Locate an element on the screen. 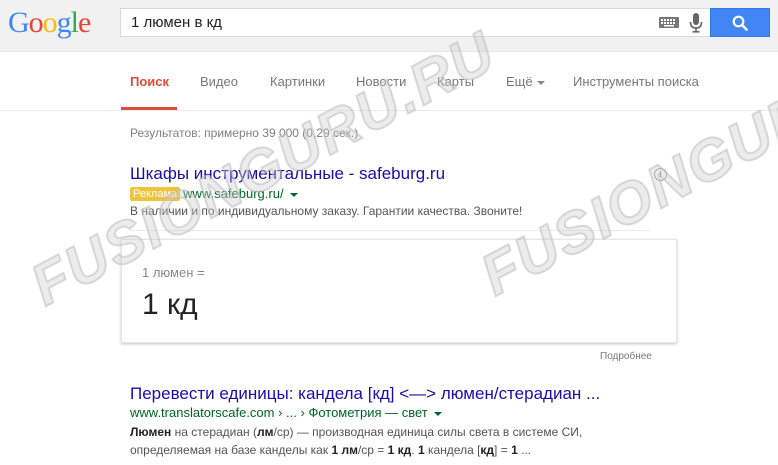 The image size is (778, 465). tab-search: Поиск is located at coordinates (149, 81).